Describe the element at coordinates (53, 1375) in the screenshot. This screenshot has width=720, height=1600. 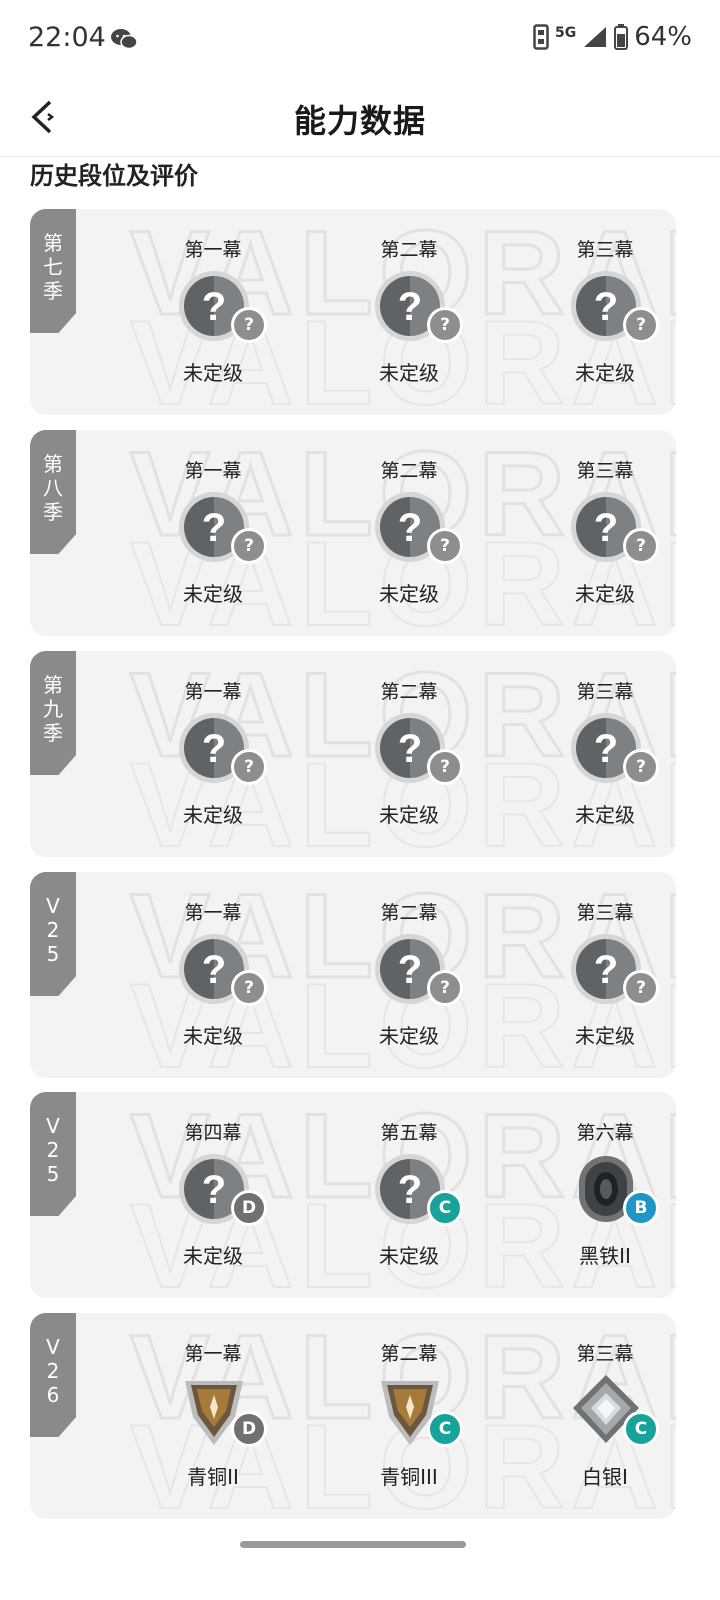
I see `season-tab: V26` at that location.